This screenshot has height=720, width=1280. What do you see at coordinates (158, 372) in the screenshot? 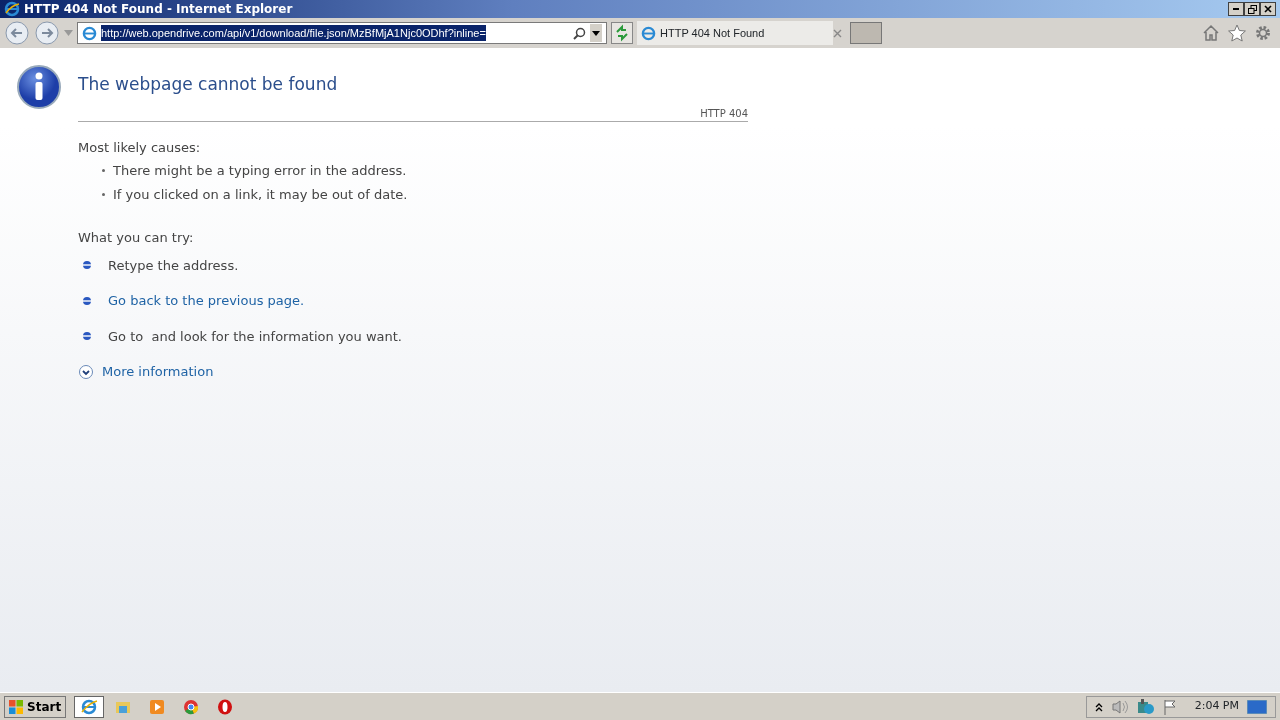
I see `more-information-link: More information` at bounding box center [158, 372].